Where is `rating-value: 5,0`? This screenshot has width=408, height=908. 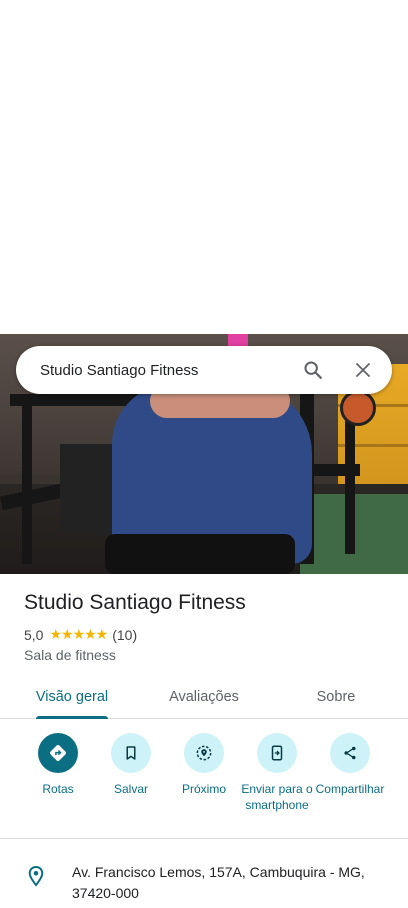 rating-value: 5,0 is located at coordinates (34, 634).